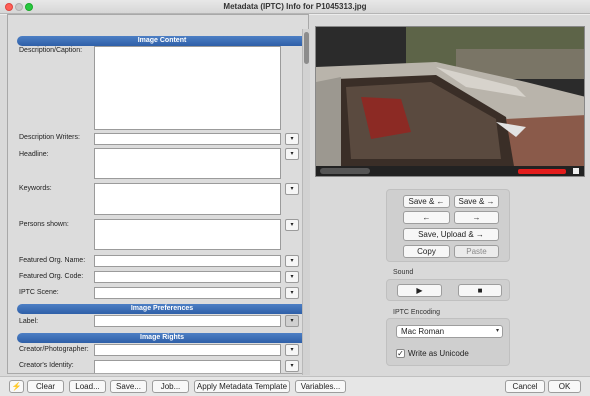 The image size is (590, 396). What do you see at coordinates (162, 309) in the screenshot?
I see `section-image-preferences: Image Preferences` at bounding box center [162, 309].